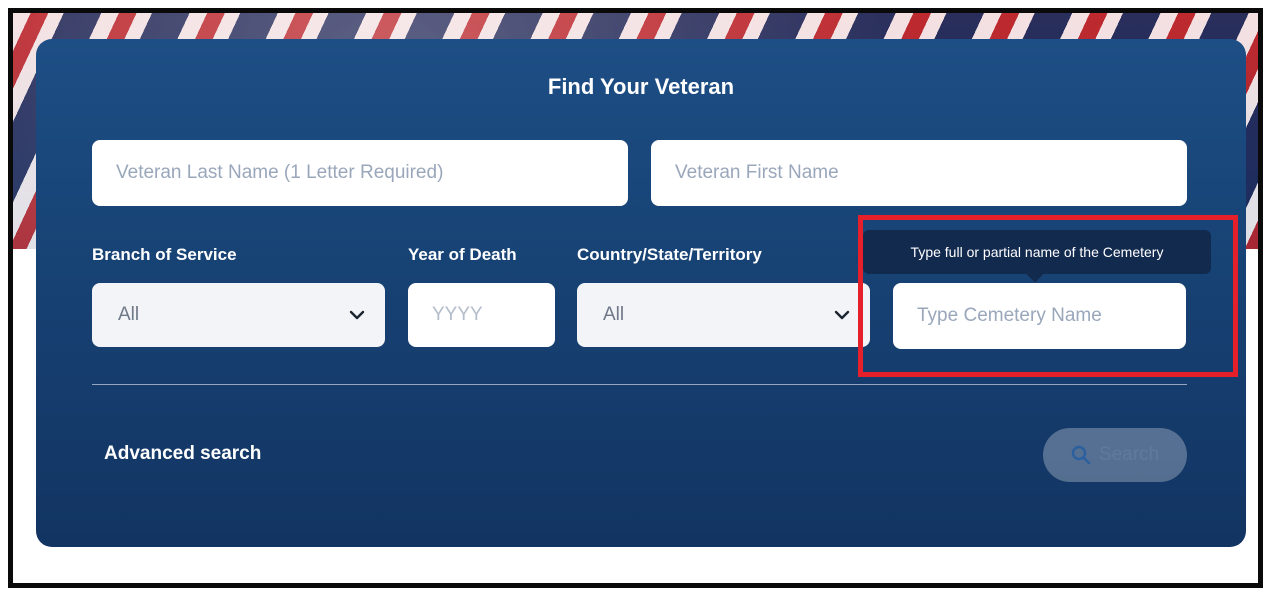  What do you see at coordinates (129, 314) in the screenshot?
I see `branch-value: All` at bounding box center [129, 314].